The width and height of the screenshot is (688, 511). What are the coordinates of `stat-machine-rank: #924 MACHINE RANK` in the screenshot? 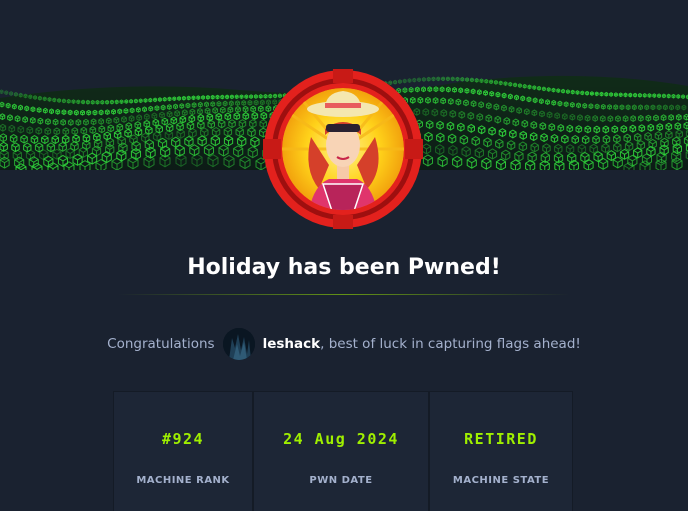 It's located at (183, 451).